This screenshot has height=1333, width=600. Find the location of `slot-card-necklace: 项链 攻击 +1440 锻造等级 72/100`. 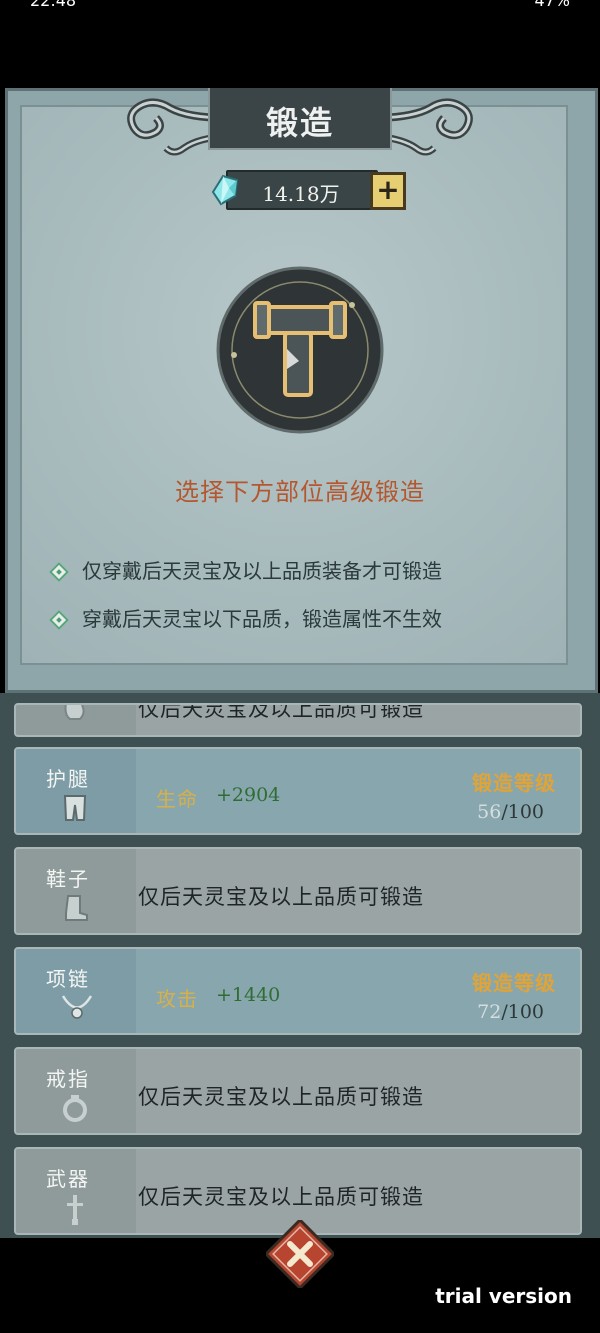

slot-card-necklace: 项链 攻击 +1440 锻造等级 72/100 is located at coordinates (298, 991).